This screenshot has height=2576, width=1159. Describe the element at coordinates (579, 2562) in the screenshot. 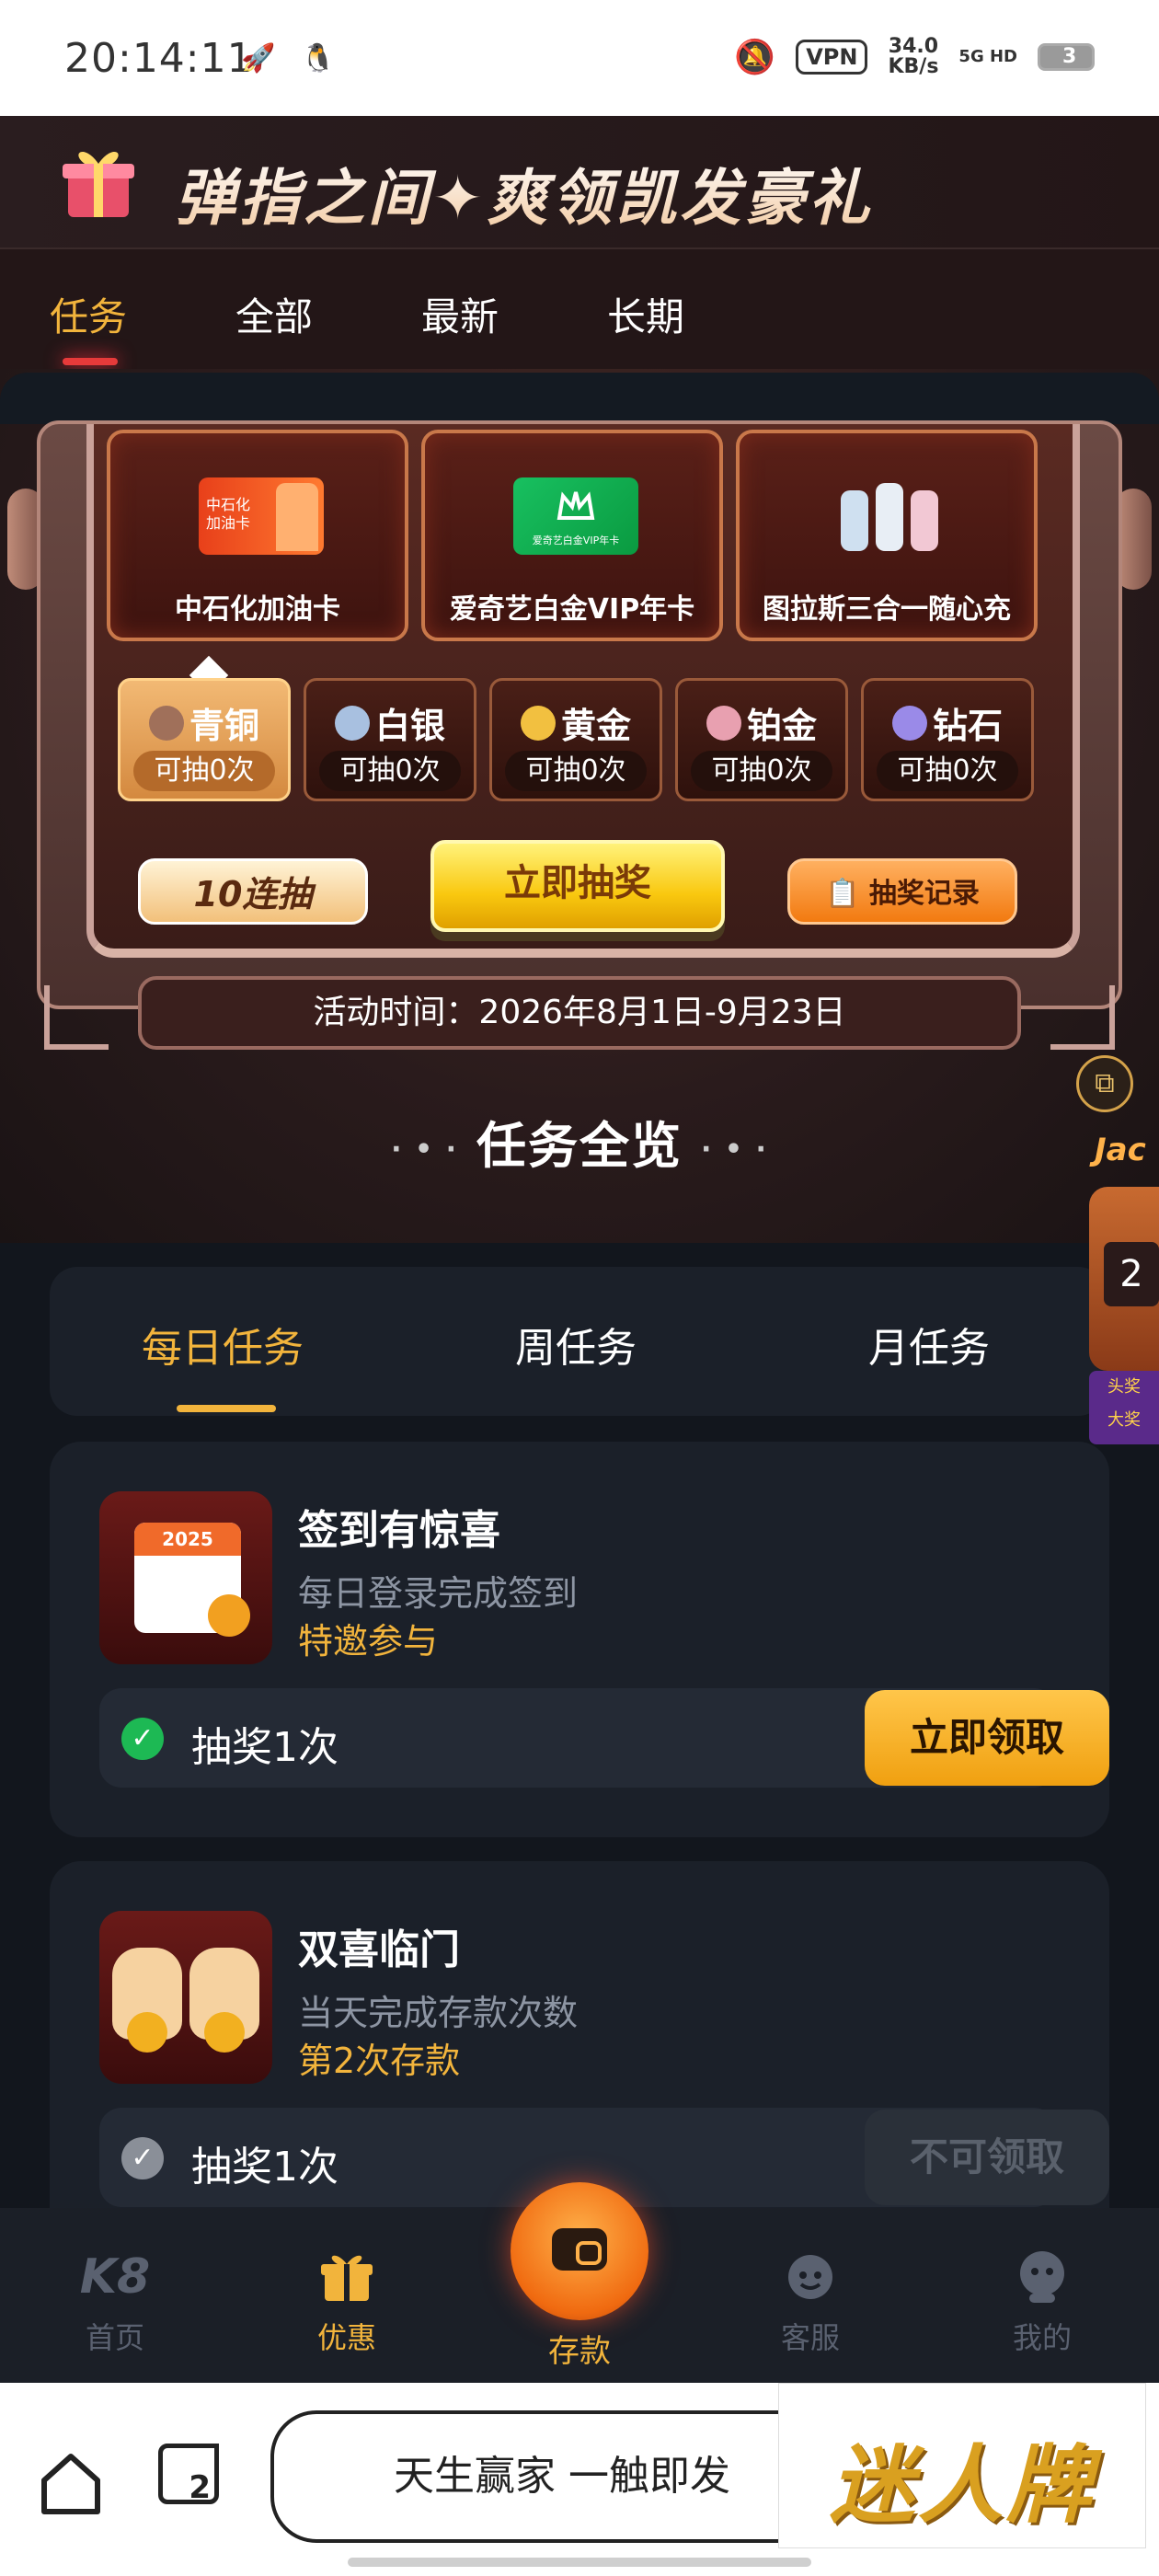

I see `gesture-home-bar` at that location.